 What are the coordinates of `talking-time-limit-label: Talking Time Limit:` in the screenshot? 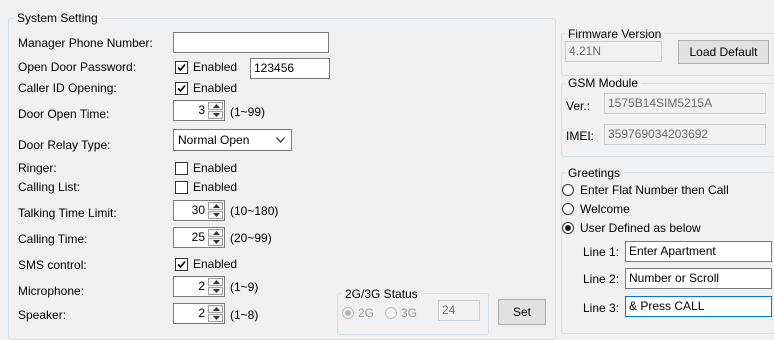 It's located at (67, 213).